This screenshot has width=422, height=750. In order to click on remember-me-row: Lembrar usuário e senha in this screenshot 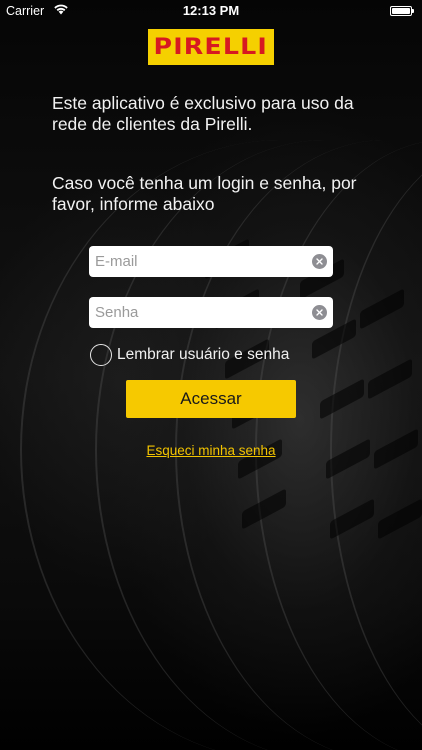, I will do `click(189, 355)`.